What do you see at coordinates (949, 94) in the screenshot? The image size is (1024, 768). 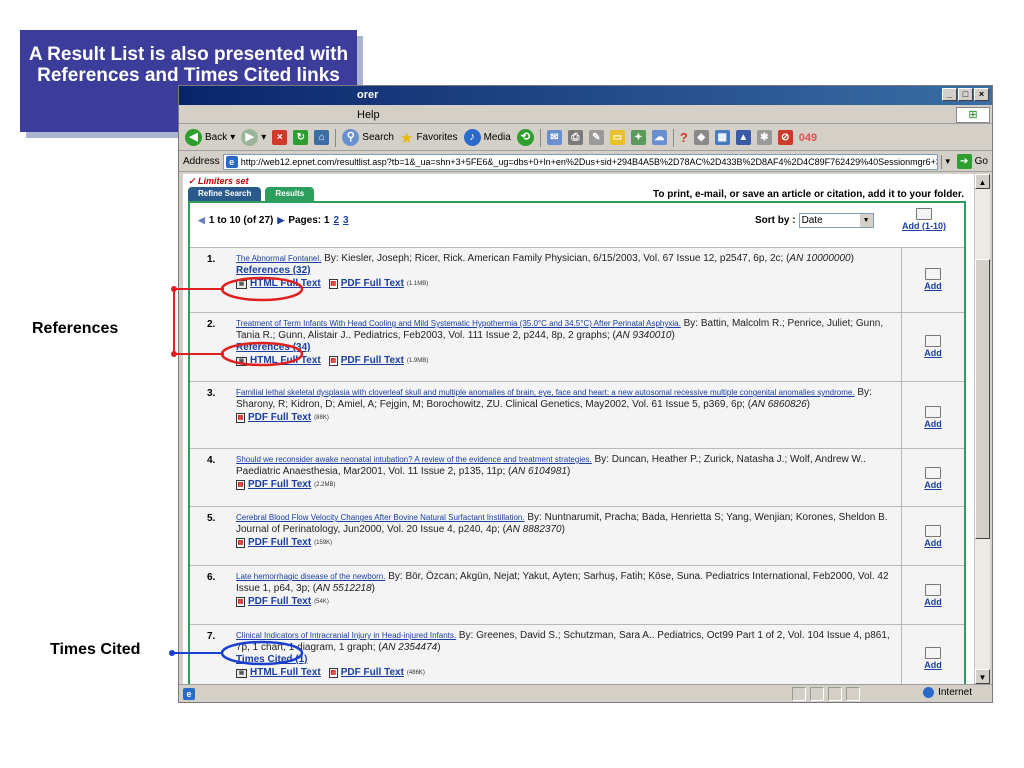 I see `minimize-button: _` at bounding box center [949, 94].